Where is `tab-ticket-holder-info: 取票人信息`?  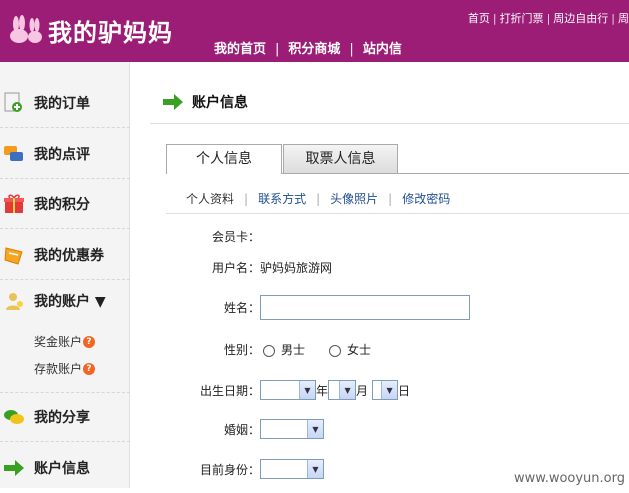 tab-ticket-holder-info: 取票人信息 is located at coordinates (340, 158).